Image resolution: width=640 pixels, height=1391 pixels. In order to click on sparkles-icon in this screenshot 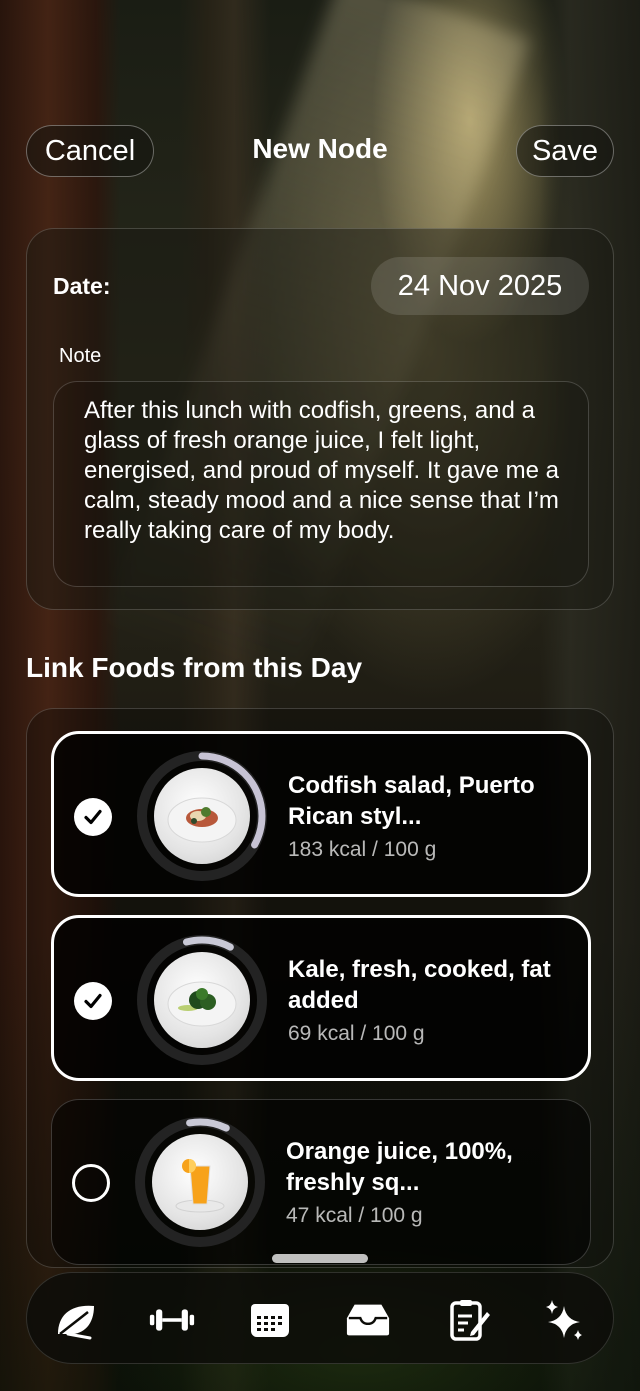, I will do `click(564, 1320)`.